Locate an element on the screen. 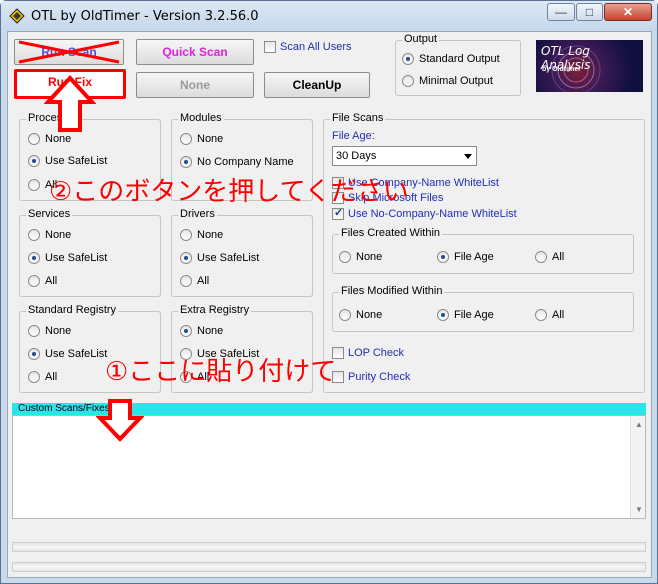 Image resolution: width=658 pixels, height=584 pixels. window-title: OTL by OldTimer - Version 3.2.56.0 is located at coordinates (145, 16).